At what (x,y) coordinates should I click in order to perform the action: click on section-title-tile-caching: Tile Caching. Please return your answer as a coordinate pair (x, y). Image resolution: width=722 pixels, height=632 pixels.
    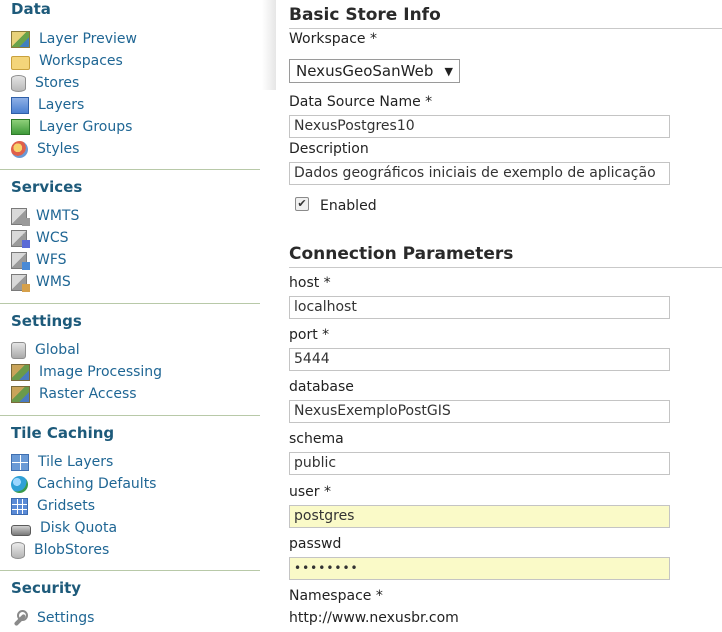
    Looking at the image, I should click on (63, 433).